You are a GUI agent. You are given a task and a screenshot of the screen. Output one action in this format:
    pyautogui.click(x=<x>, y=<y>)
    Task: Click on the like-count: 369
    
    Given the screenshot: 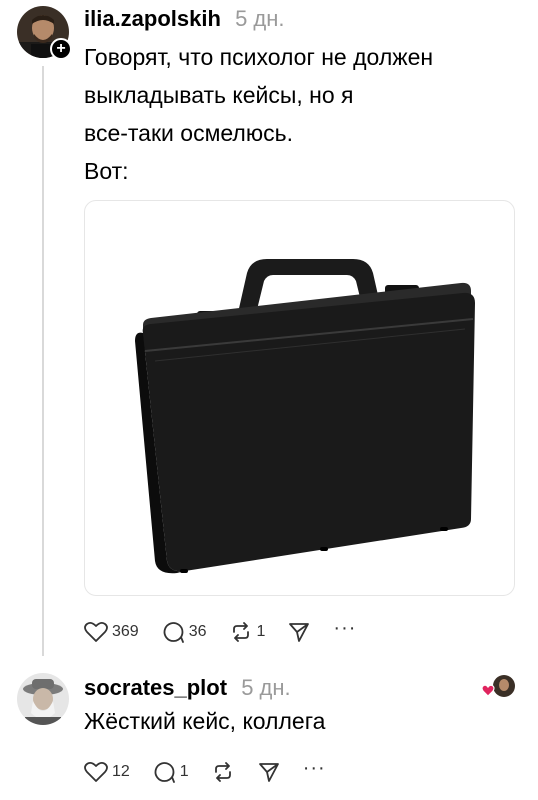 What is the action you would take?
    pyautogui.click(x=125, y=631)
    